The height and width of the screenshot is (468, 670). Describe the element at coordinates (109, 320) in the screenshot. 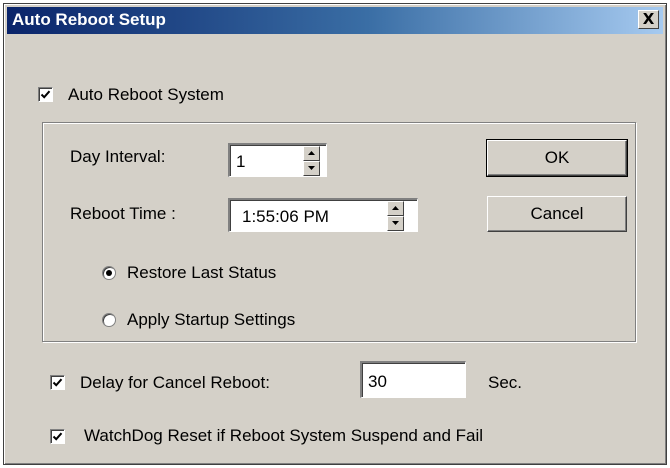

I see `apply-startup-settings-radio` at that location.